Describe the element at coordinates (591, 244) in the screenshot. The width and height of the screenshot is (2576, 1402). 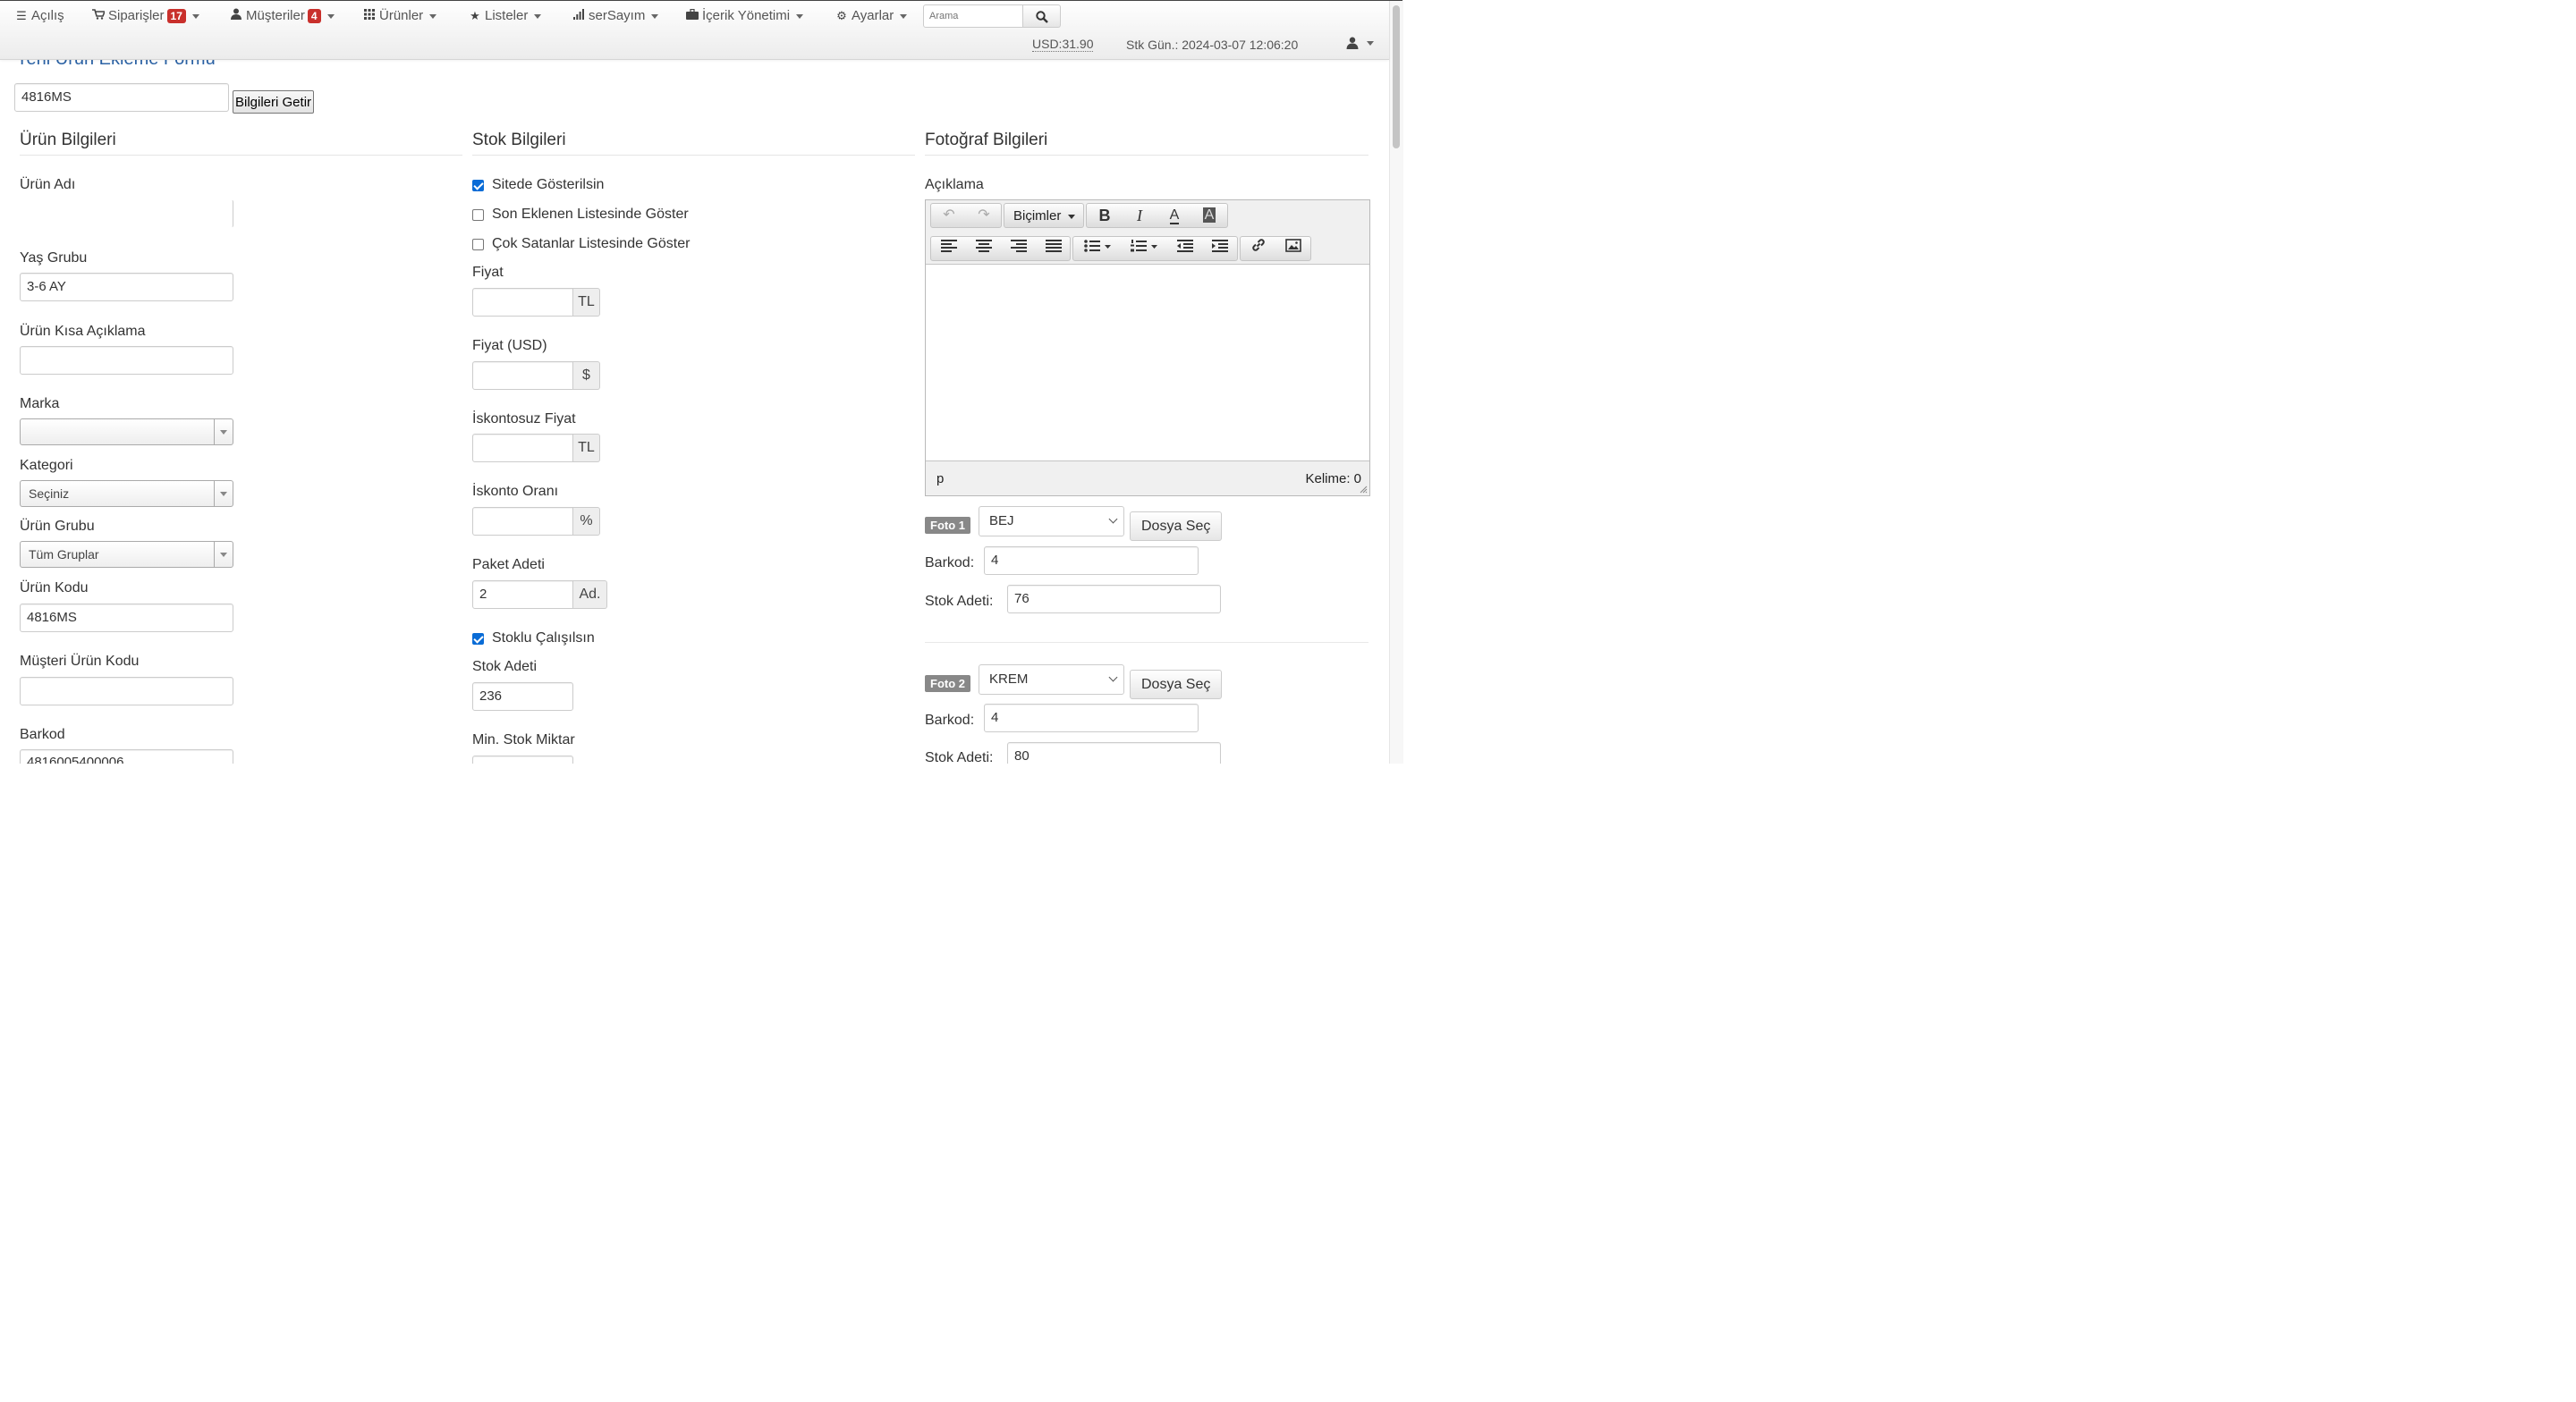
I see `show-in-bestsellers-label: Çok Satanlar Listesinde Göster` at that location.